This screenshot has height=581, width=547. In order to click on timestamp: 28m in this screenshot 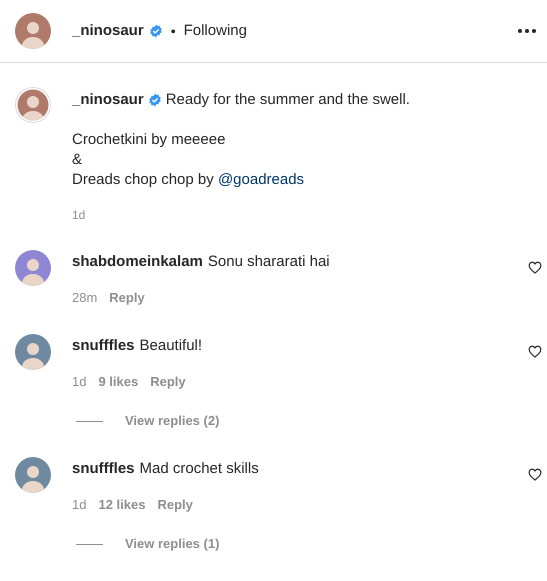, I will do `click(85, 298)`.